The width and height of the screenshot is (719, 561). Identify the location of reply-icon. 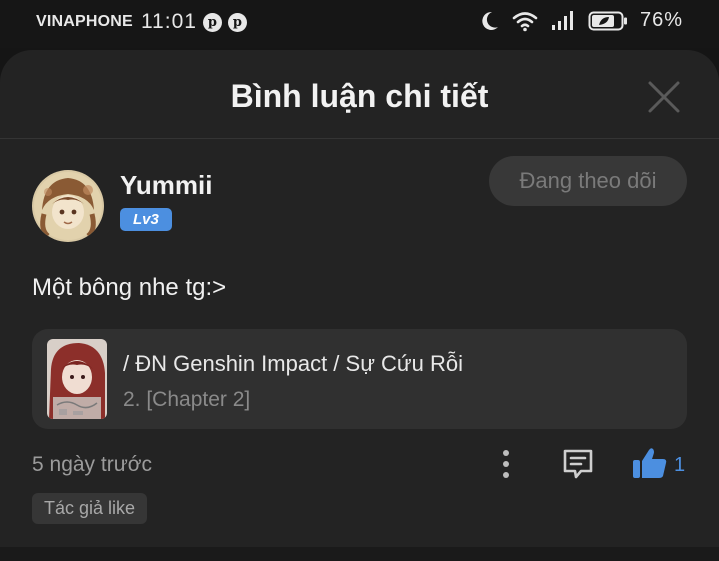
(578, 464).